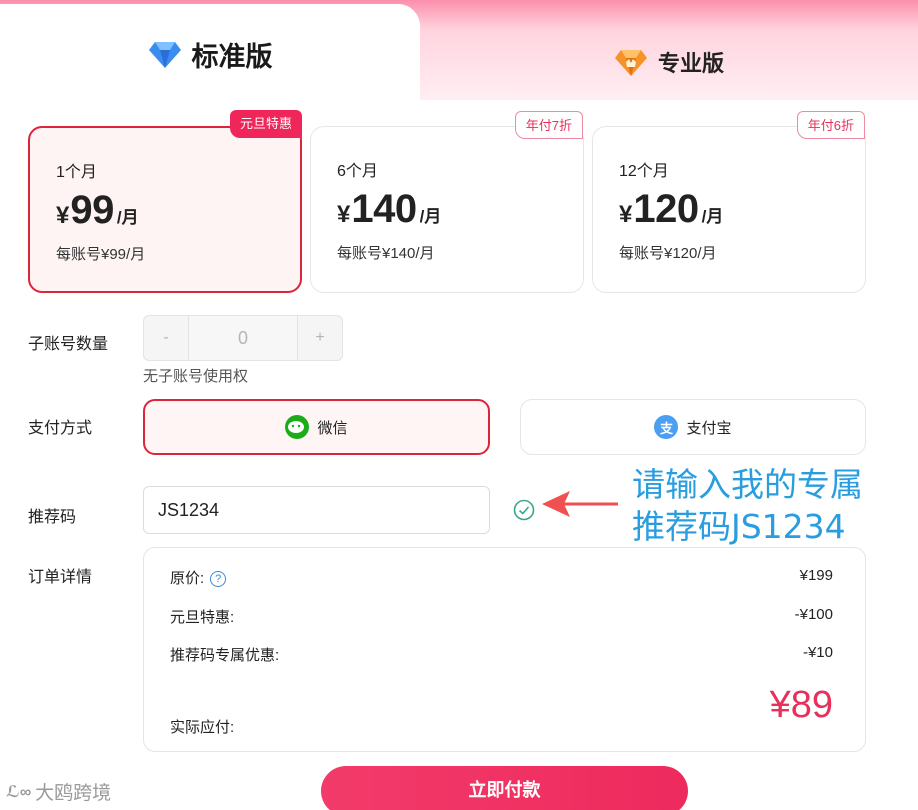 This screenshot has height=810, width=918. Describe the element at coordinates (630, 63) in the screenshot. I see `orange-diamond-icon` at that location.